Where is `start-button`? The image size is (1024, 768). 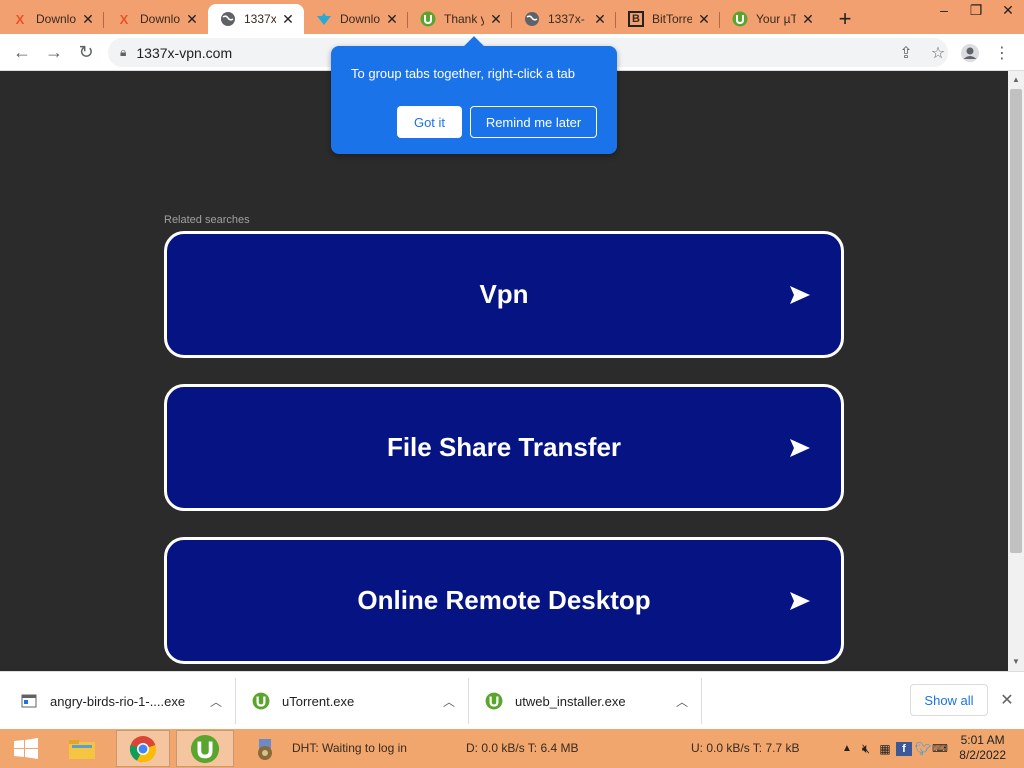
start-button is located at coordinates (26, 748).